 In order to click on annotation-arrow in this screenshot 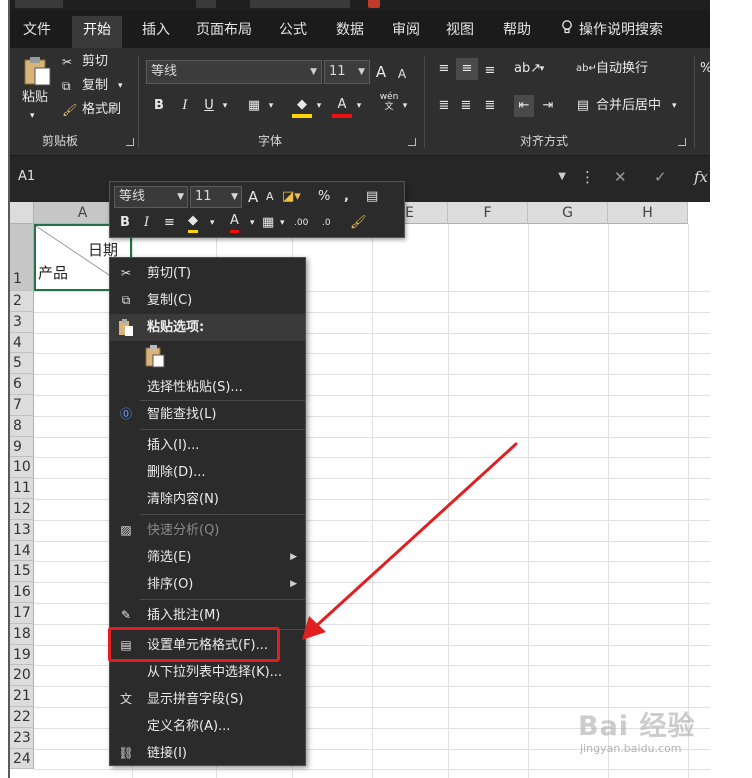, I will do `click(410, 541)`.